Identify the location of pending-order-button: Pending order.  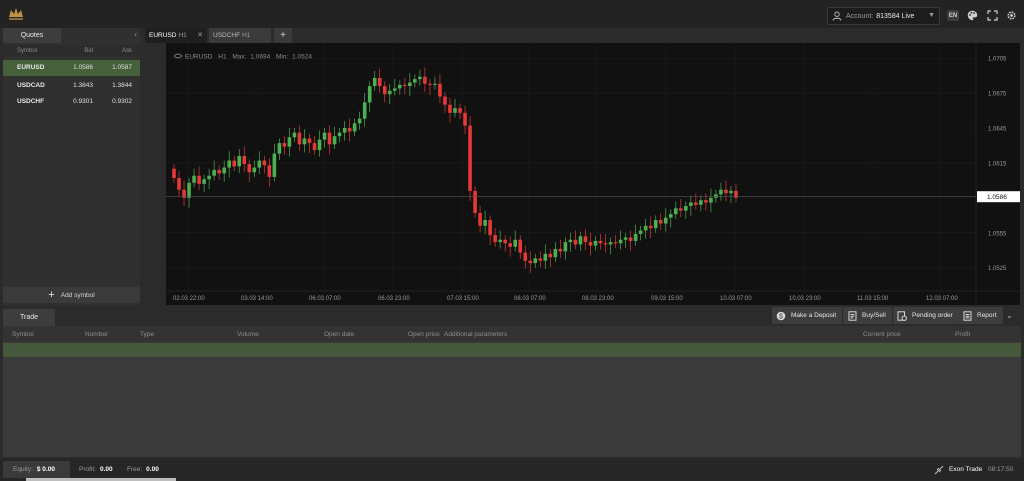
(926, 315).